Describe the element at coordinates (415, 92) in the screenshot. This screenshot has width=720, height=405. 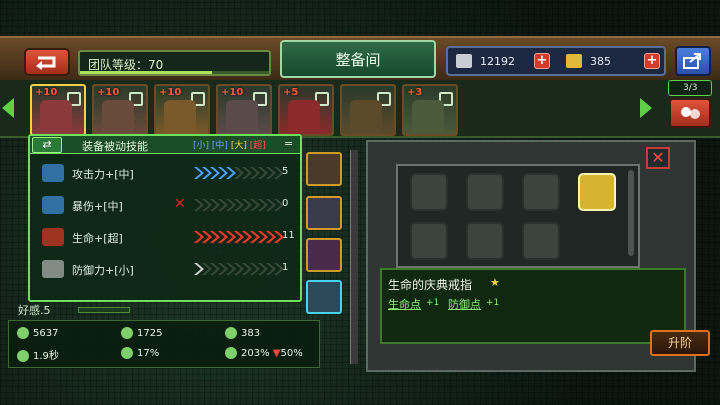
I see `hero-level: +3` at that location.